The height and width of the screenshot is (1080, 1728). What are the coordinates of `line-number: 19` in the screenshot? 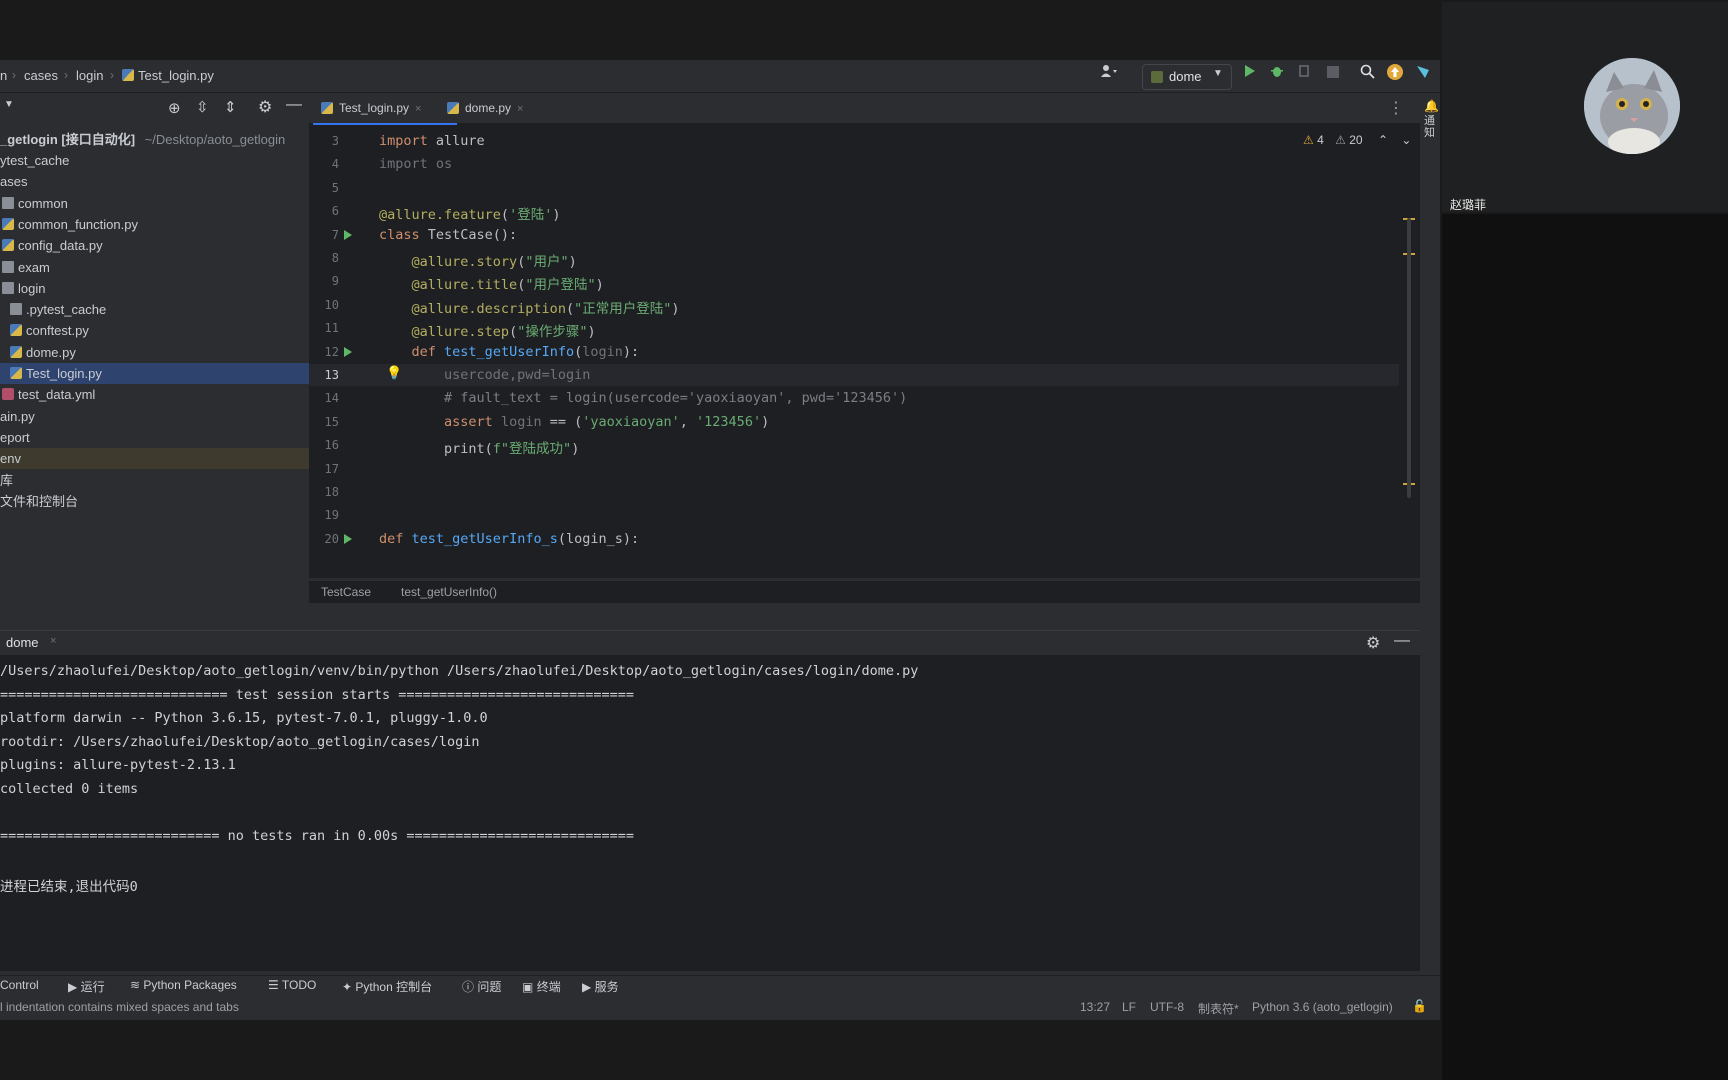 It's located at (331, 515).